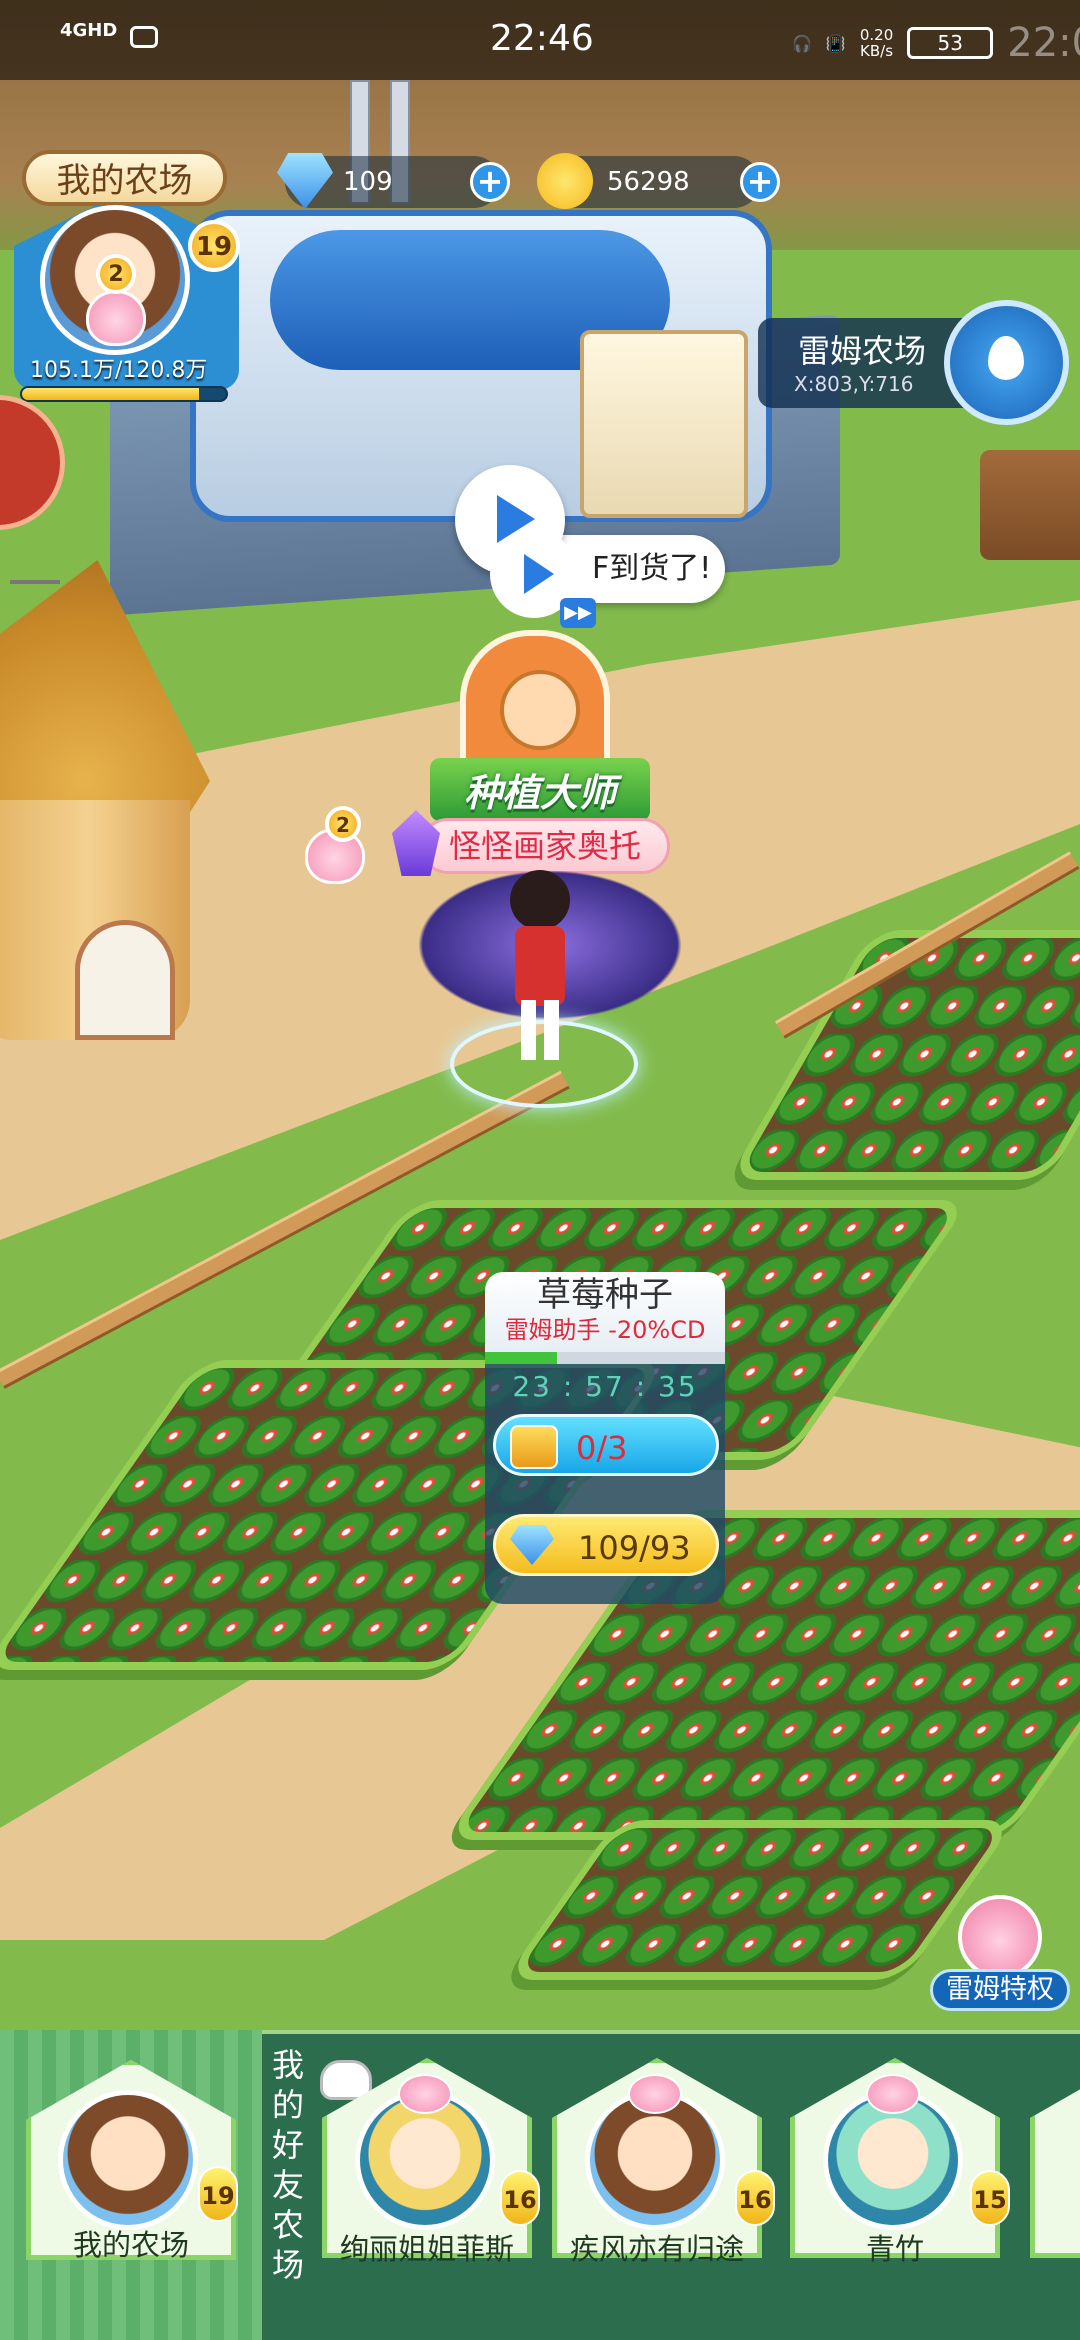 The width and height of the screenshot is (1080, 2340). I want to click on gem-count: 109, so click(368, 182).